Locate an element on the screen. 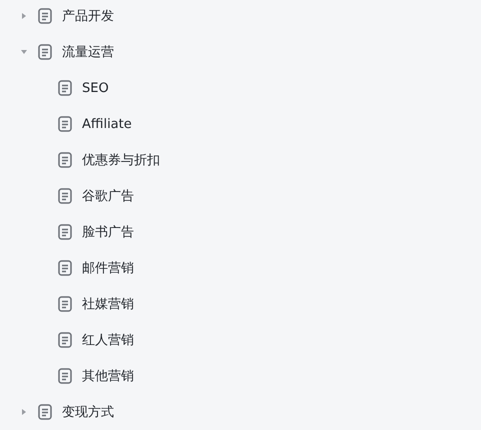  tree-item: Affiliate is located at coordinates (240, 124).